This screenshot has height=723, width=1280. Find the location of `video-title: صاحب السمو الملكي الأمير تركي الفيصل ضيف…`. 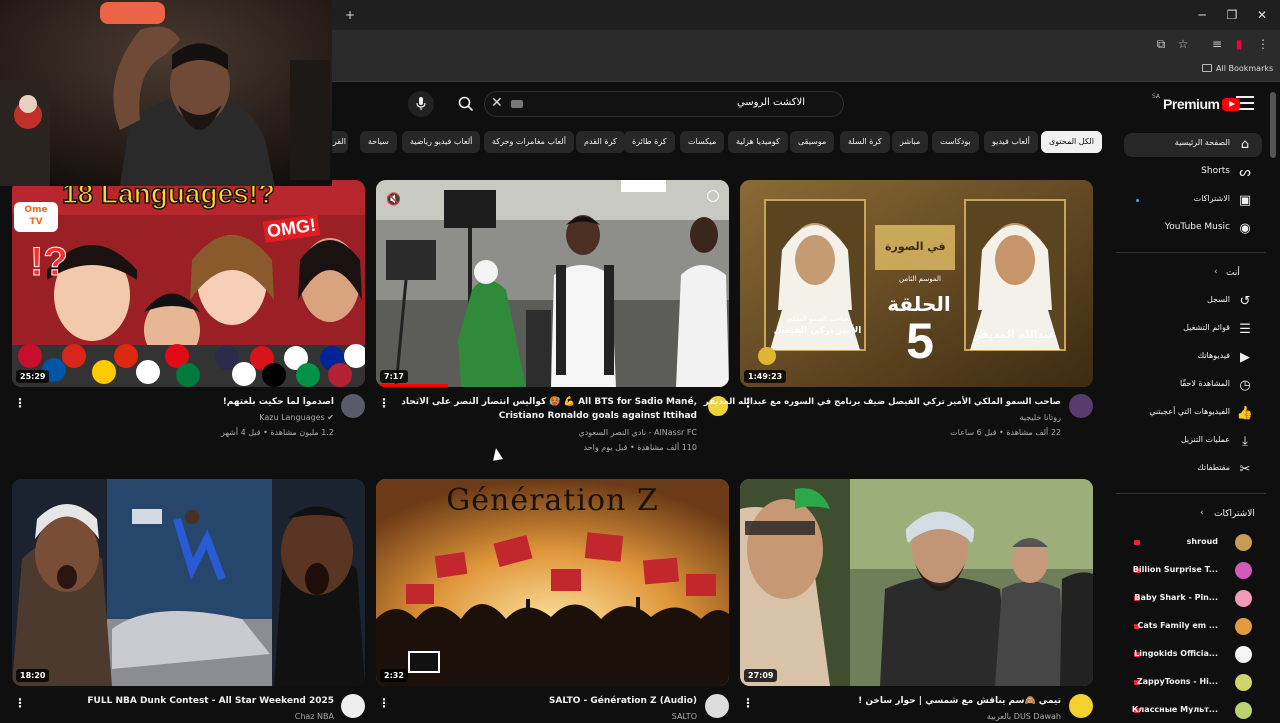

video-title: صاحب السمو الملكي الأمير تركي الفيصل ضيف… is located at coordinates (882, 402).